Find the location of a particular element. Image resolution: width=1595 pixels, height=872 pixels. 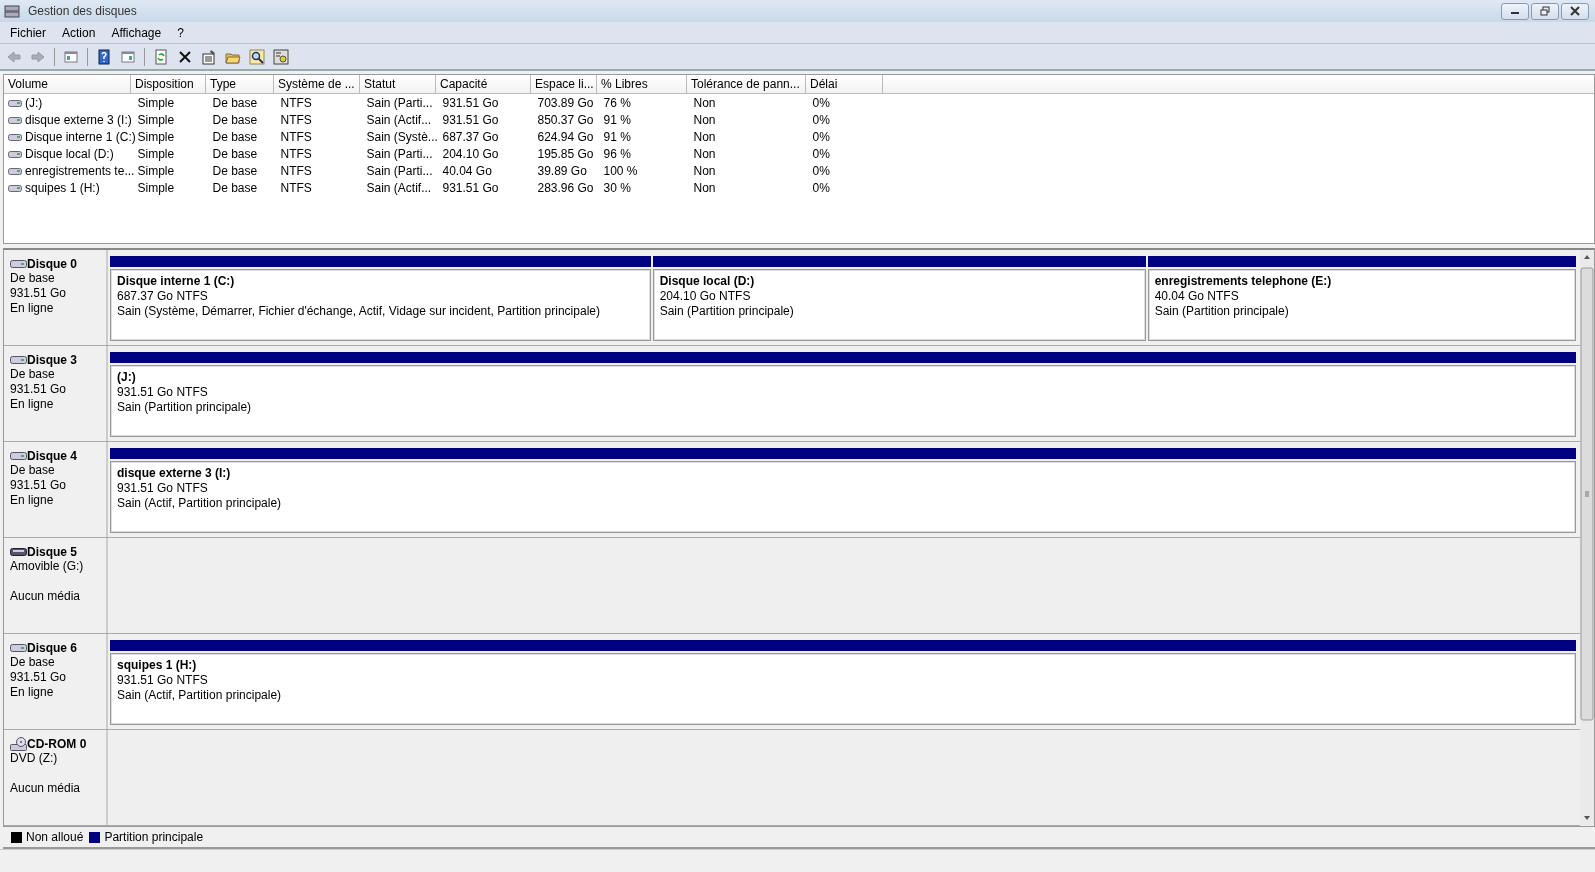

table-cell: 76 % is located at coordinates (617, 102).